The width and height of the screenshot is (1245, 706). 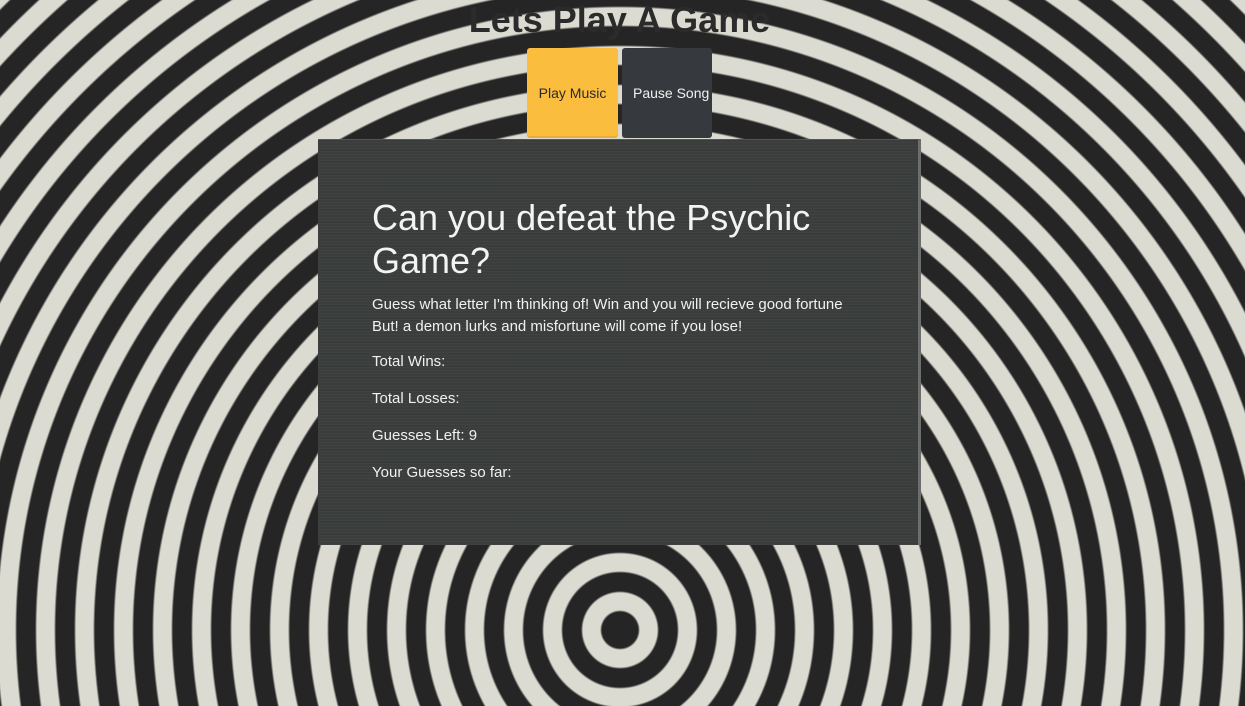 I want to click on page-title: Lets Play A Game, so click(x=619, y=20).